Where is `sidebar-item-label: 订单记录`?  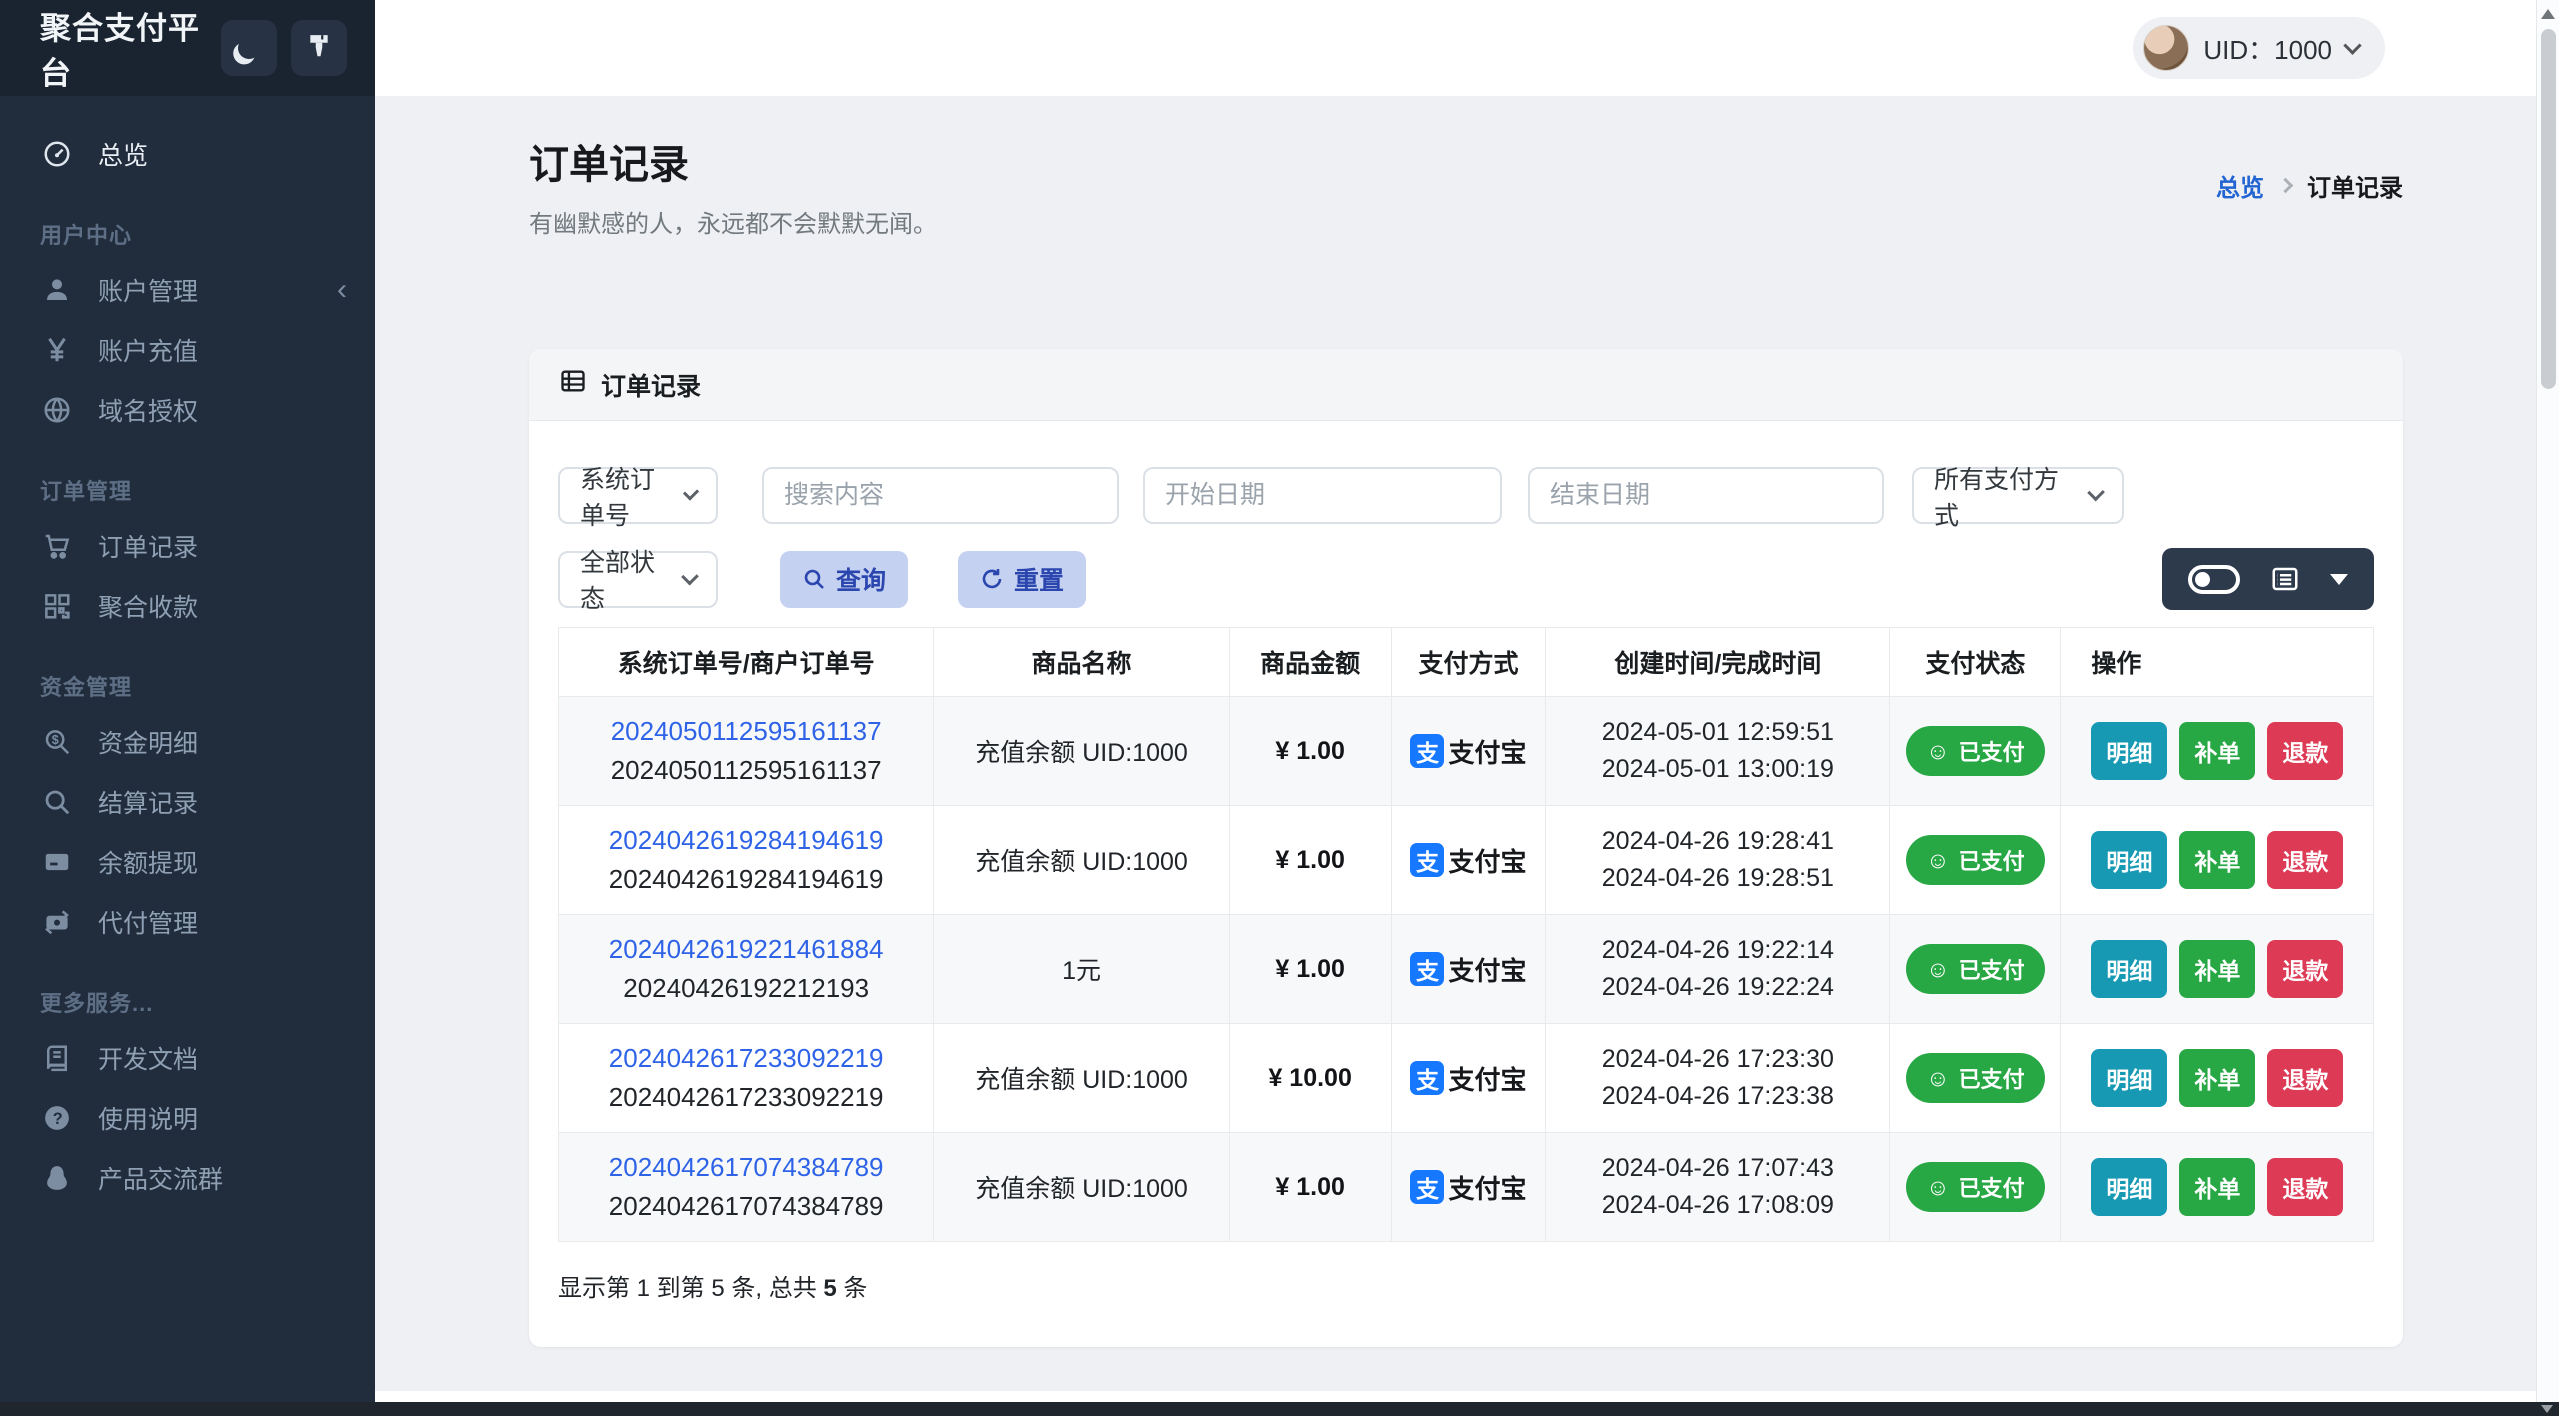
sidebar-item-label: 订单记录 is located at coordinates (148, 548).